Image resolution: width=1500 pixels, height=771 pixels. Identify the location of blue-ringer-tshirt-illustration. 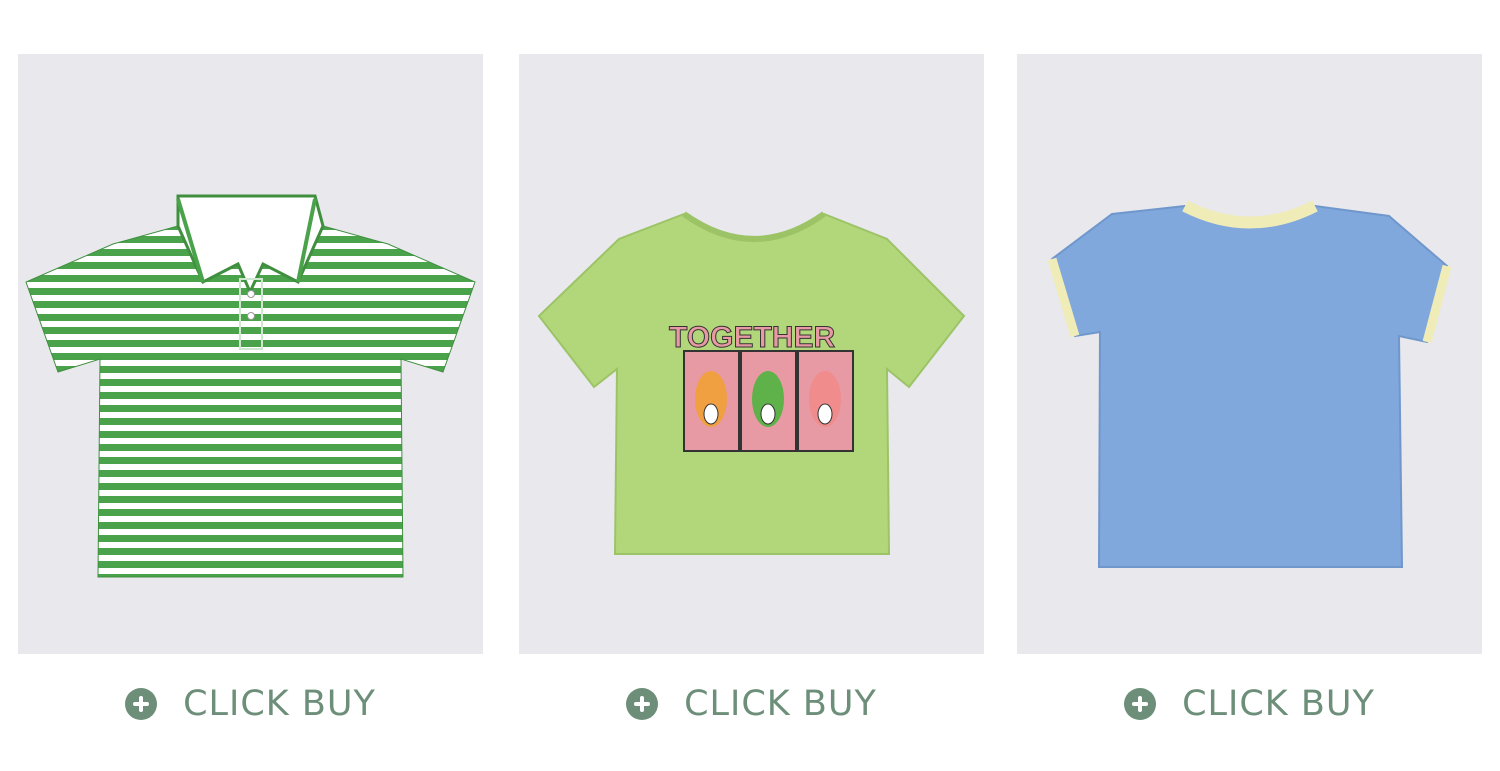
(1249, 384).